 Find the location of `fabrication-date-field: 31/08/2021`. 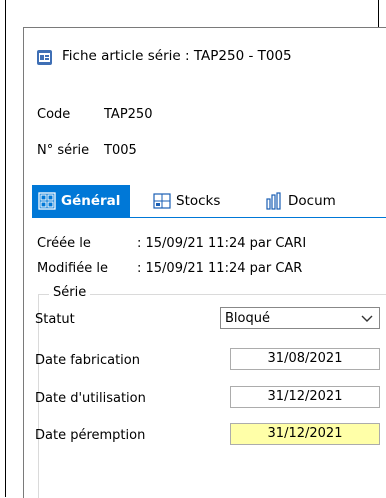

fabrication-date-field: 31/08/2021 is located at coordinates (305, 359).